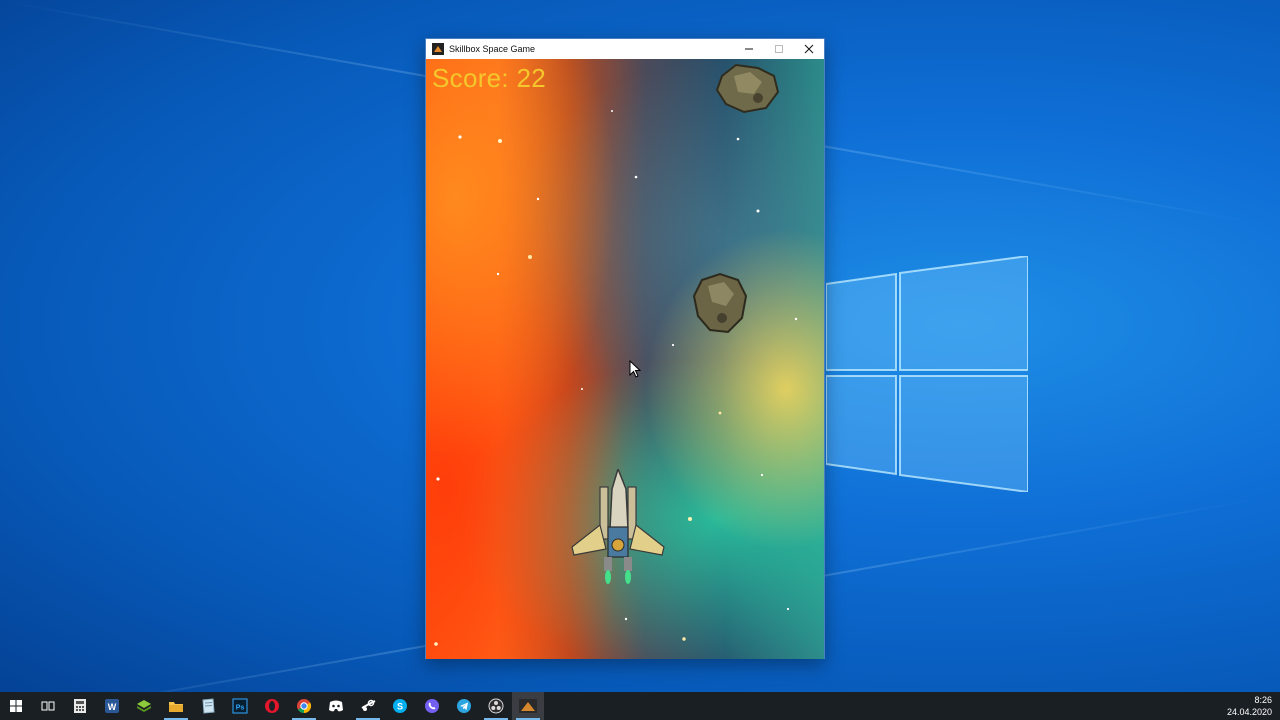 The width and height of the screenshot is (1280, 720). I want to click on minimize-button, so click(749, 49).